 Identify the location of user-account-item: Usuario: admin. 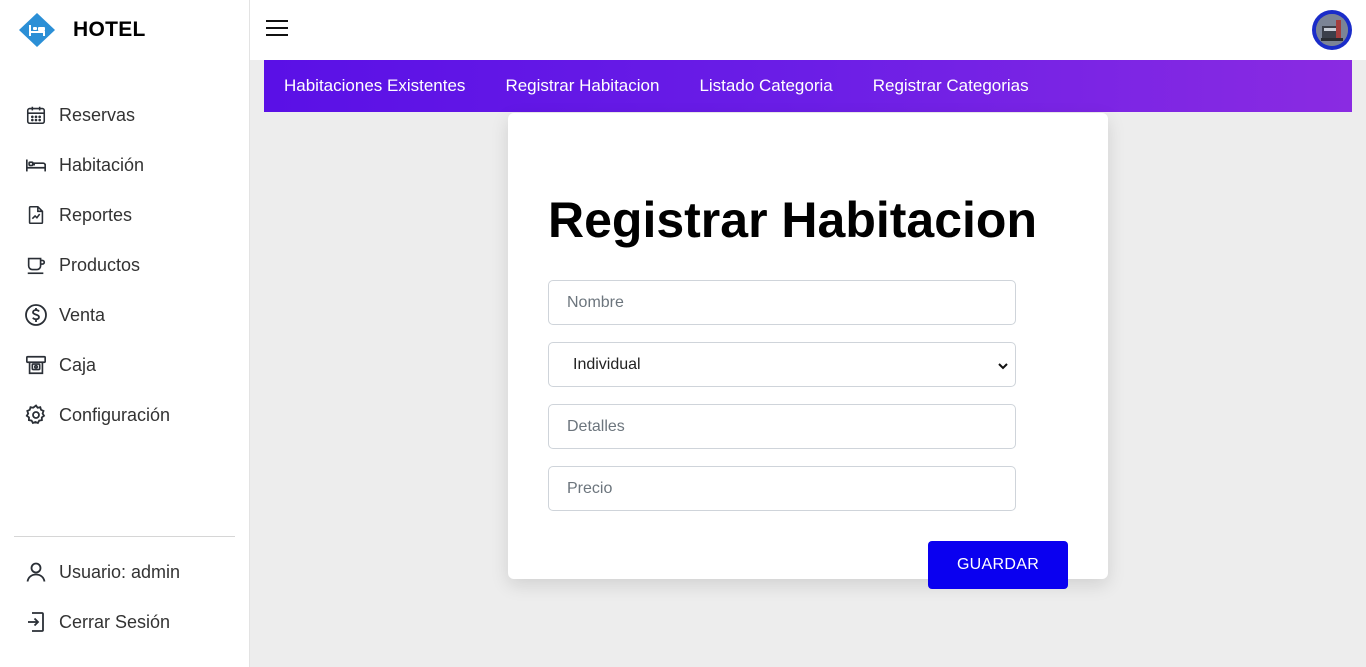
(125, 572).